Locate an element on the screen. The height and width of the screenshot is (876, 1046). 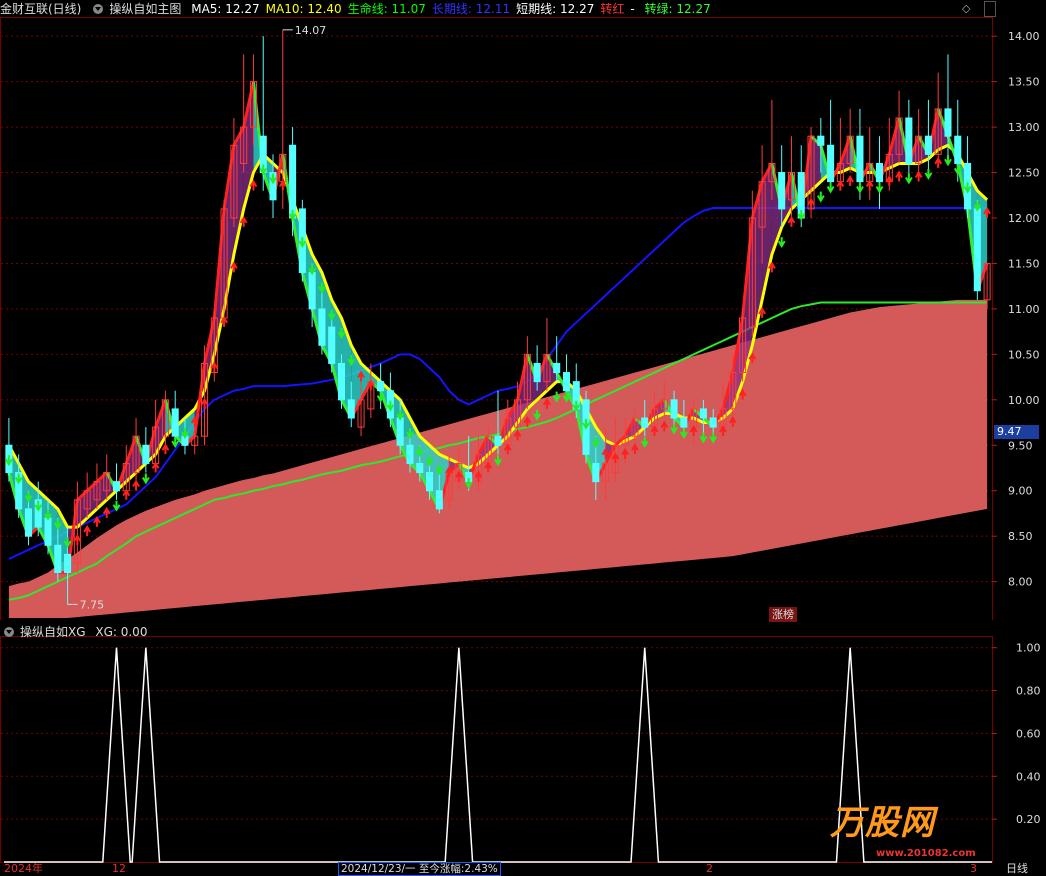
y-tick-label: 11.50 is located at coordinates (1024, 263).